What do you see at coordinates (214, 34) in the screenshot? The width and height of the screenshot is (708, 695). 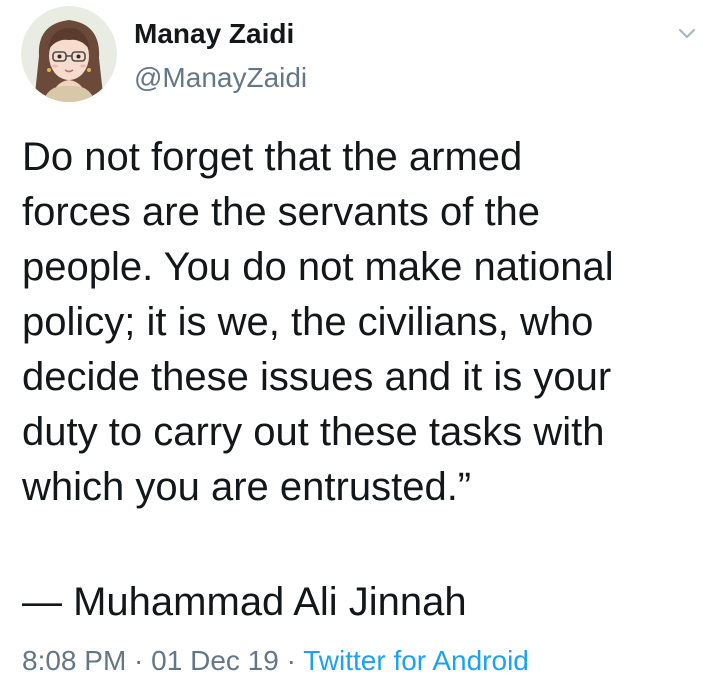 I see `display-name: Manay Zaidi` at bounding box center [214, 34].